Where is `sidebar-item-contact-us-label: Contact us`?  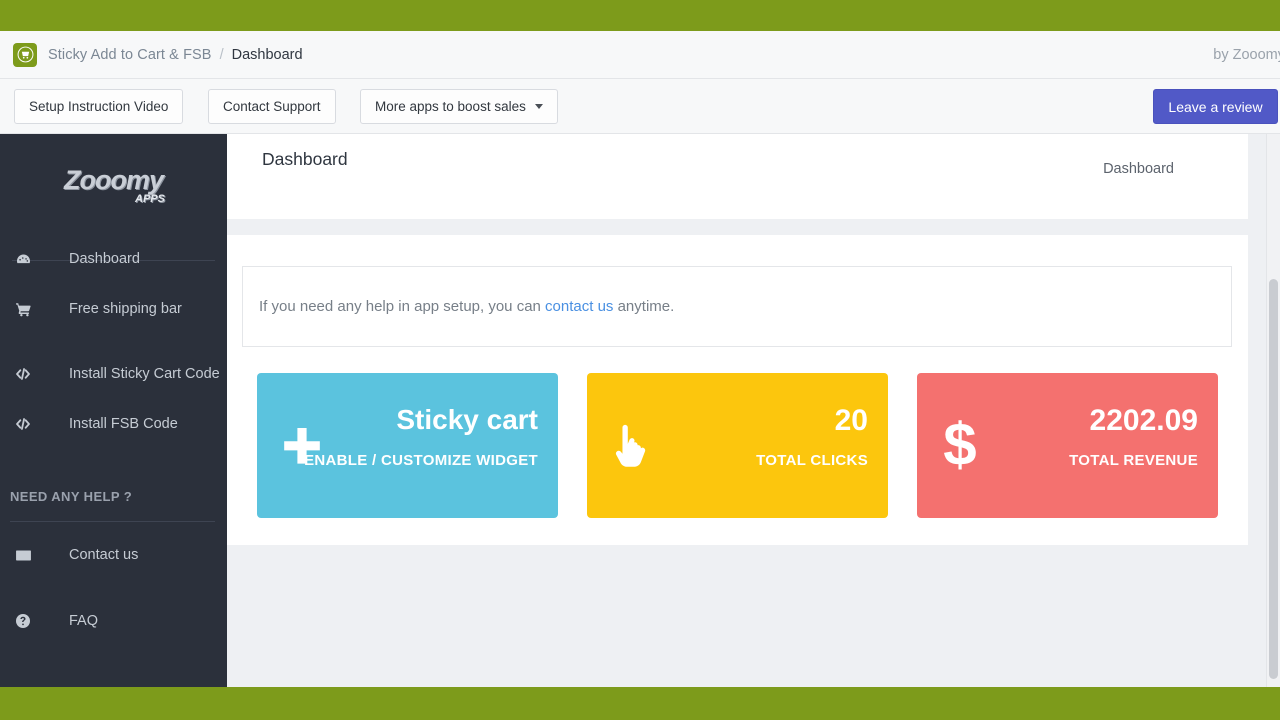
sidebar-item-contact-us-label: Contact us is located at coordinates (104, 555).